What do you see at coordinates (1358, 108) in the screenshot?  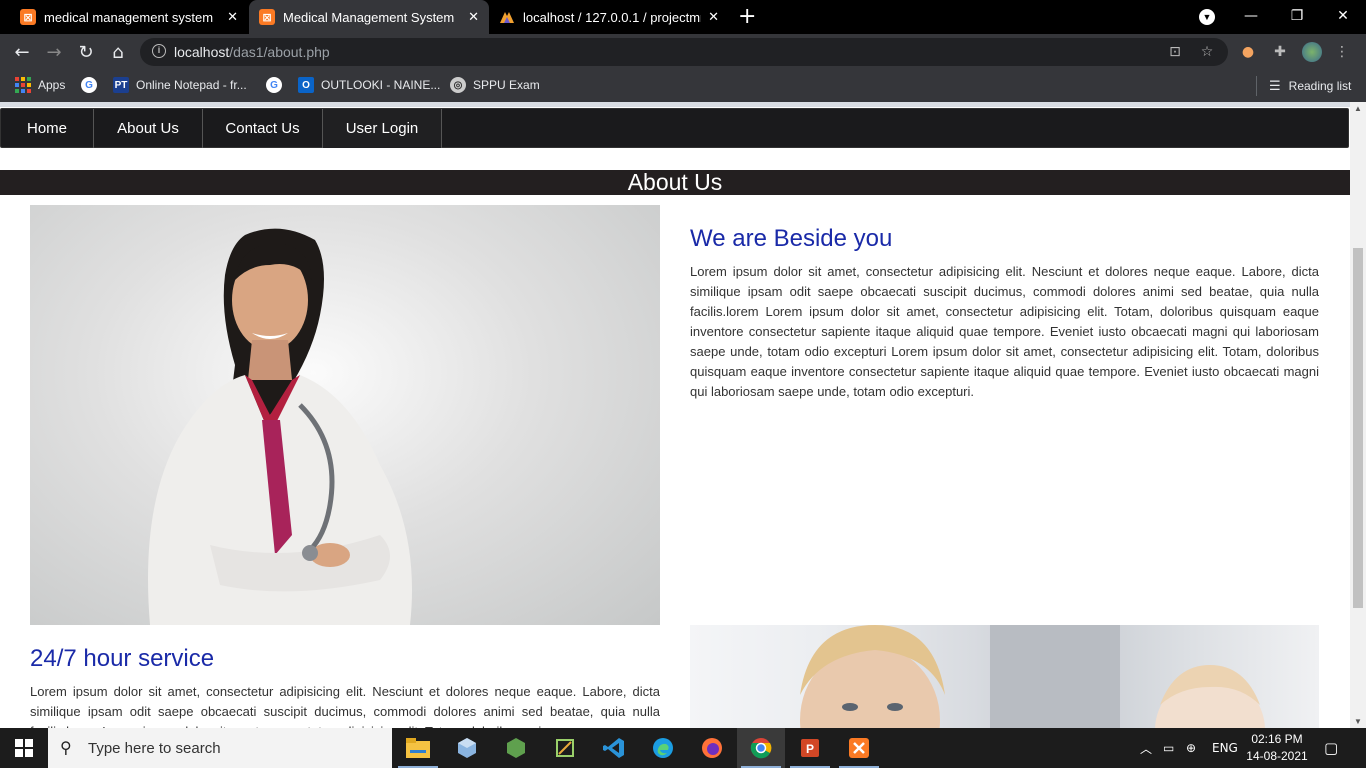 I see `scroll-up-arrow-icon: ▲` at bounding box center [1358, 108].